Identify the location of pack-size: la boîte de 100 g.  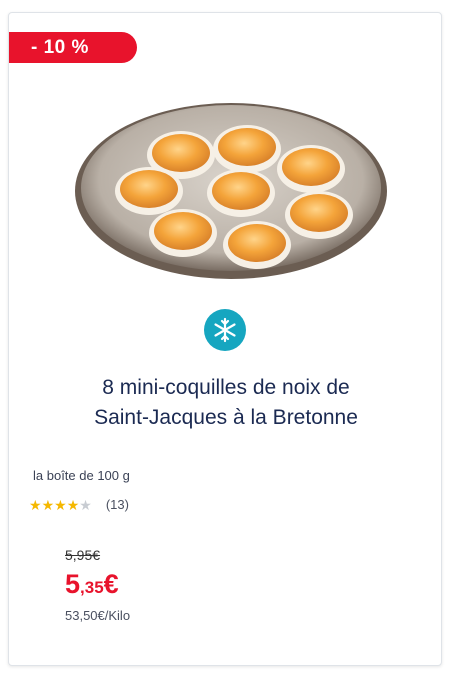
(81, 475).